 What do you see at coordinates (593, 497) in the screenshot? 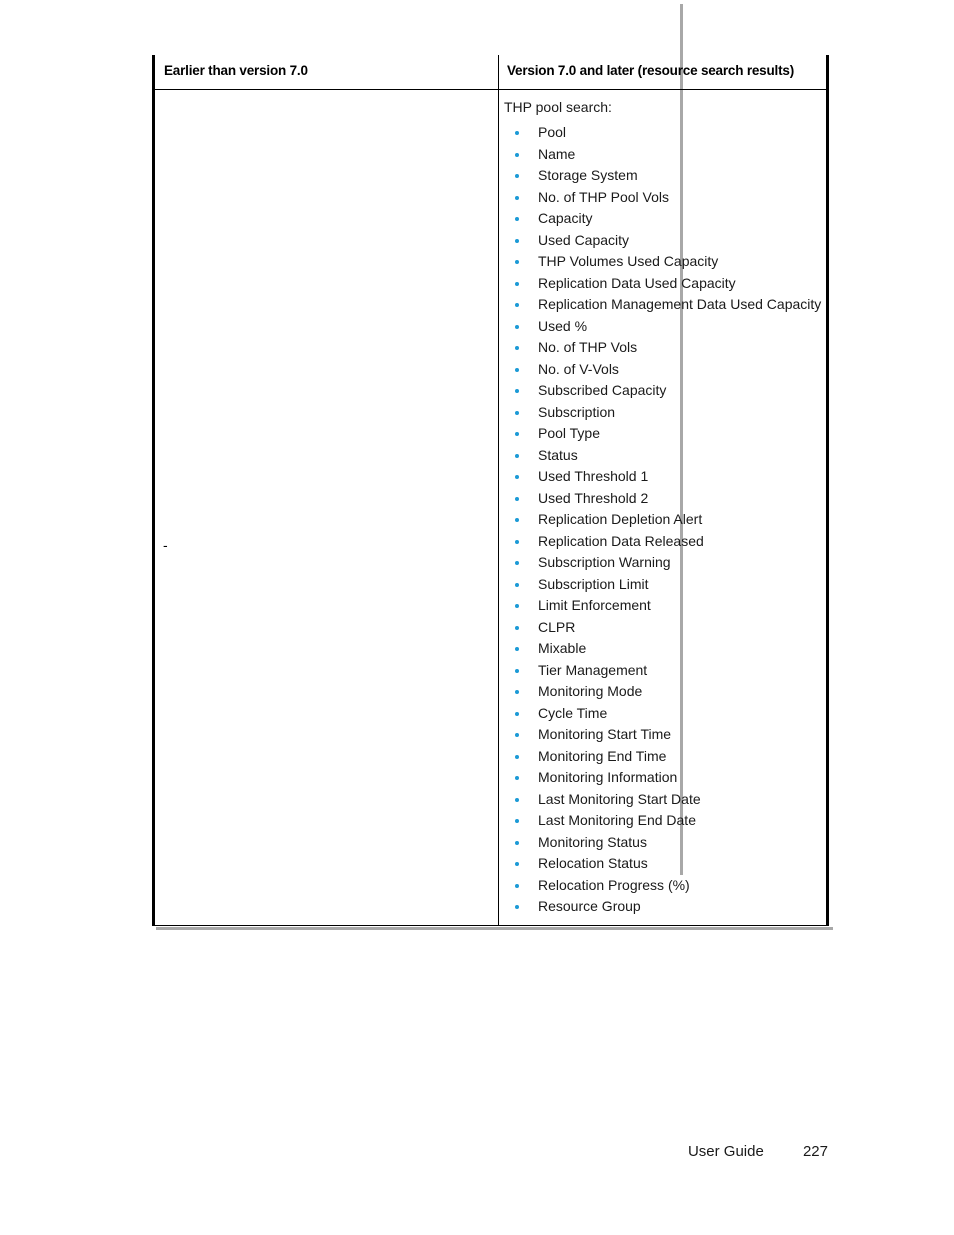
I see `list-item-label: Used Threshold 2` at bounding box center [593, 497].